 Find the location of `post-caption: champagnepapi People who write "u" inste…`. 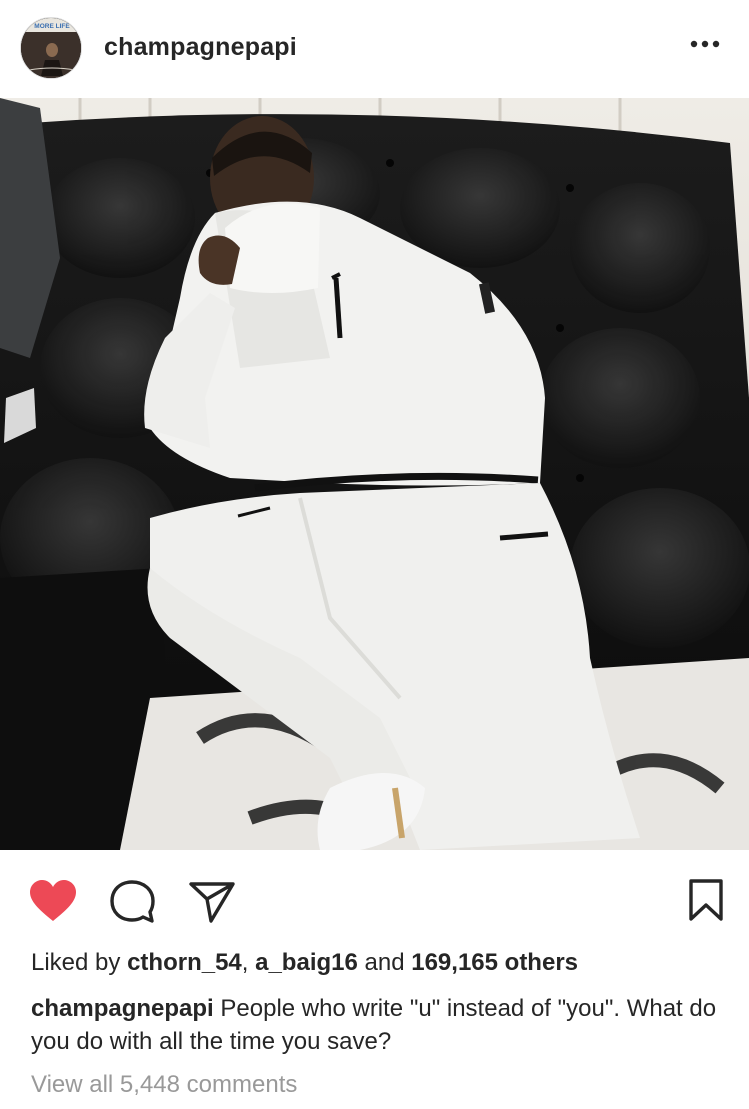

post-caption: champagnepapi People who write "u" inste… is located at coordinates (381, 1025).